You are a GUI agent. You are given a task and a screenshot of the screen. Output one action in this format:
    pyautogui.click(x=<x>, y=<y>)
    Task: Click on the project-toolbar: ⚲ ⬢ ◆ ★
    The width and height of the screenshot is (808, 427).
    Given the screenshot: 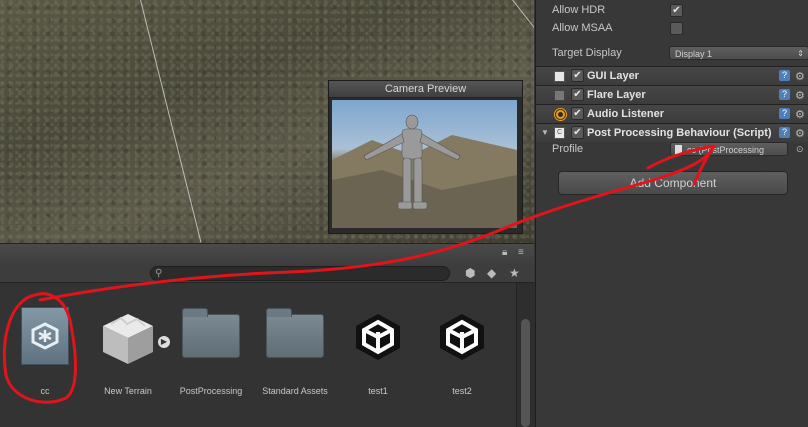 What is the action you would take?
    pyautogui.click(x=267, y=273)
    